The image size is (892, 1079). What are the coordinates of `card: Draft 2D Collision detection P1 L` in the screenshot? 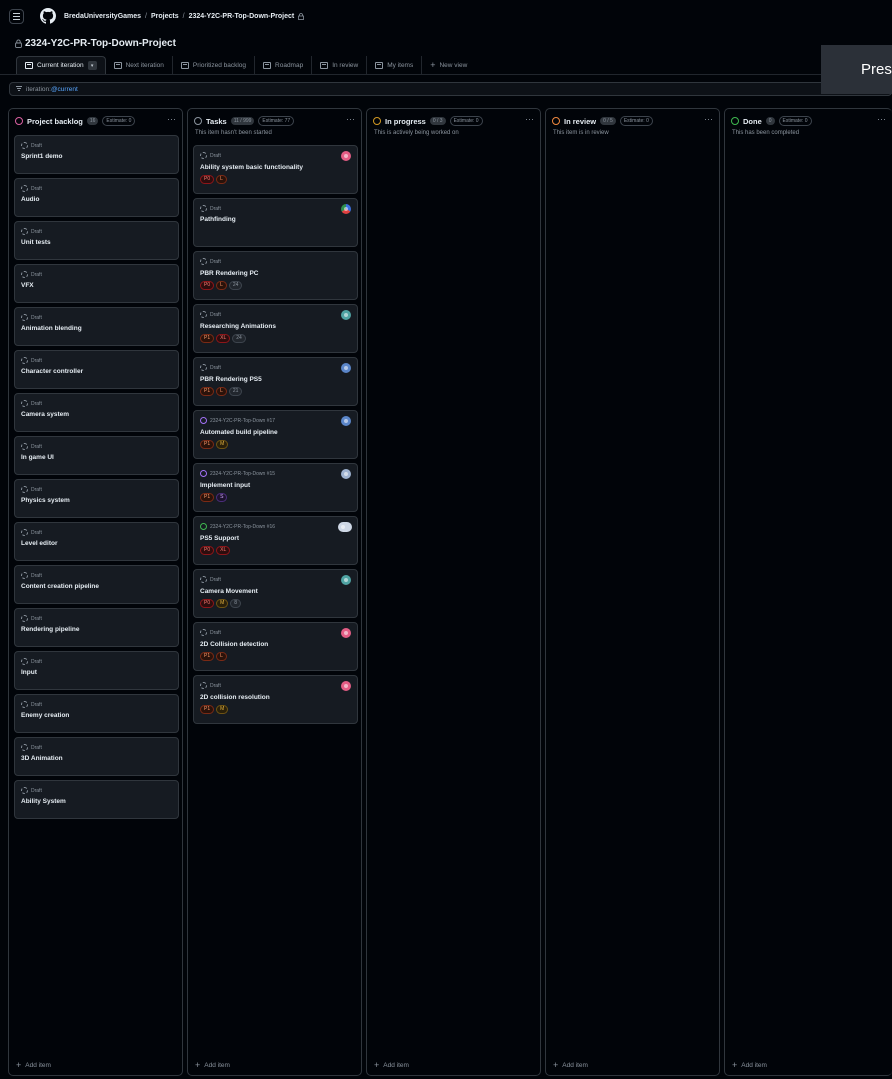 It's located at (275, 646).